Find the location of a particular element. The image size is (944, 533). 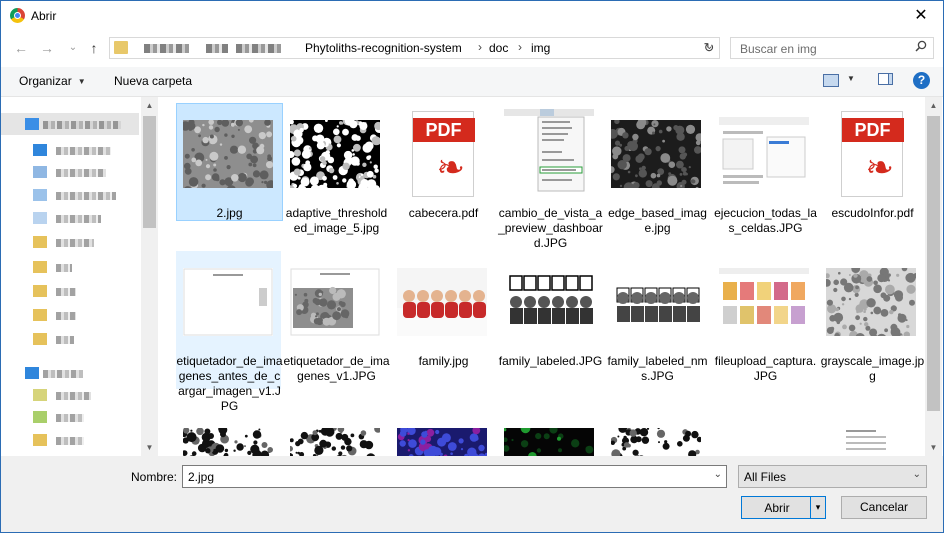

organize-menu: Organizar ▼ is located at coordinates (52, 81).